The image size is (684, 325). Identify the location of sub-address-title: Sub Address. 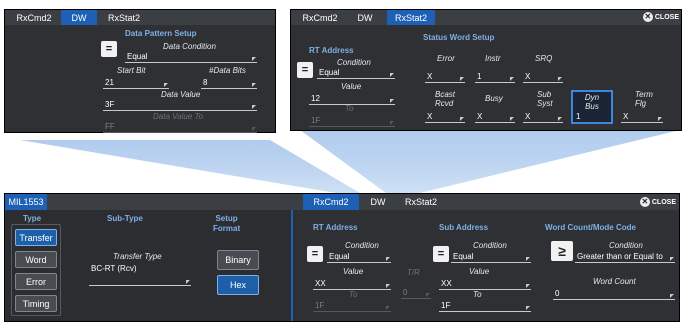
(464, 227).